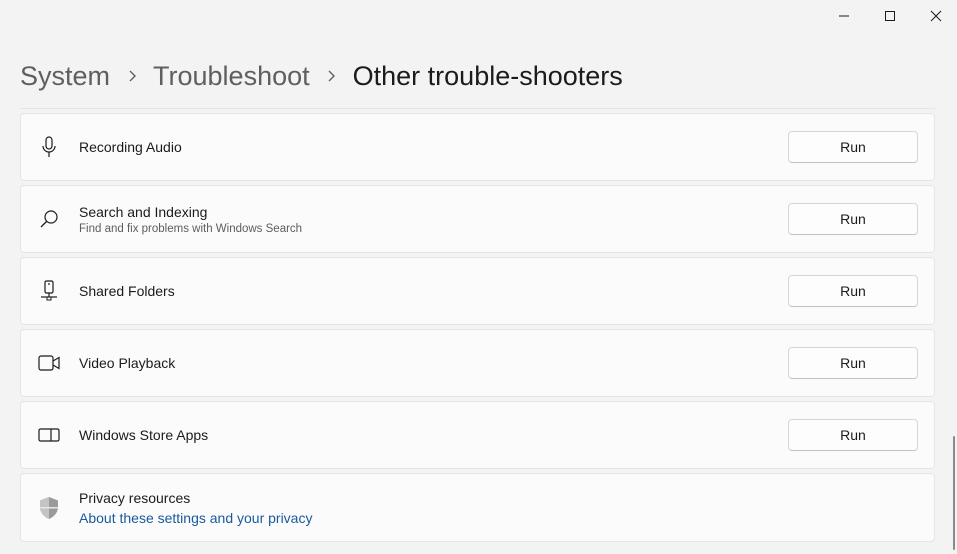 This screenshot has width=957, height=554. Describe the element at coordinates (853, 363) in the screenshot. I see `run-video-playback-button: Run` at that location.